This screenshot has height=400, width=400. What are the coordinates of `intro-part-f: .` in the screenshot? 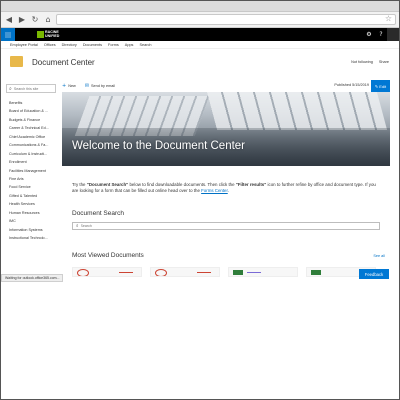 It's located at (228, 190).